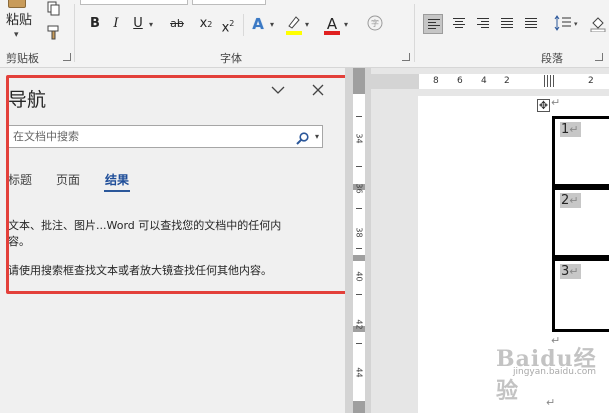 This screenshot has height=413, width=609. I want to click on enclose-char-button: 字, so click(375, 24).